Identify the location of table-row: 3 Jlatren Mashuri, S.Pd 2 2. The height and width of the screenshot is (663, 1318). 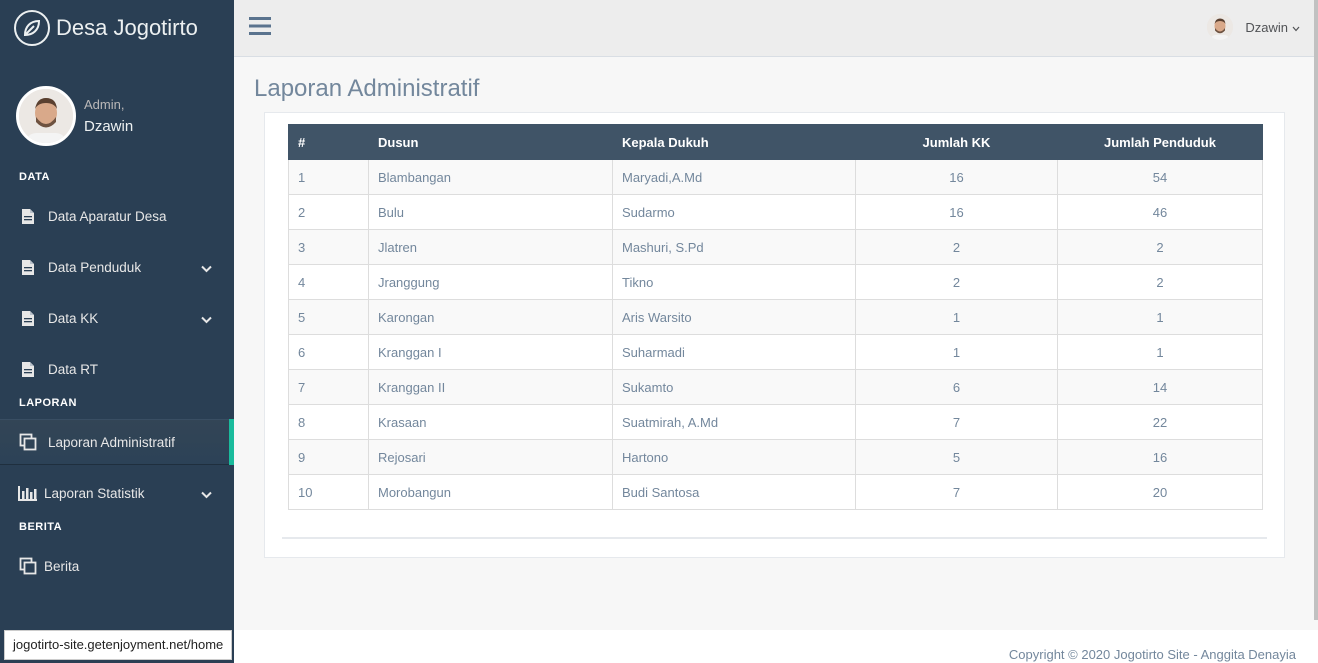
(775, 247).